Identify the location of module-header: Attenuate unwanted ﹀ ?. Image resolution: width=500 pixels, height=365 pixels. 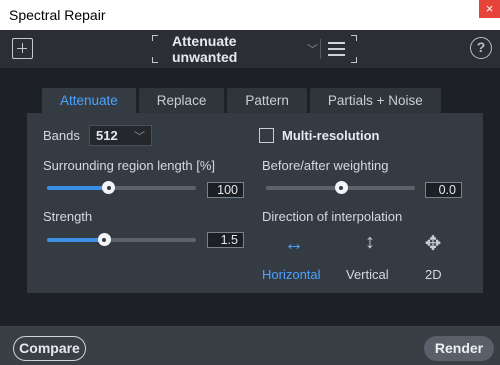
(250, 49).